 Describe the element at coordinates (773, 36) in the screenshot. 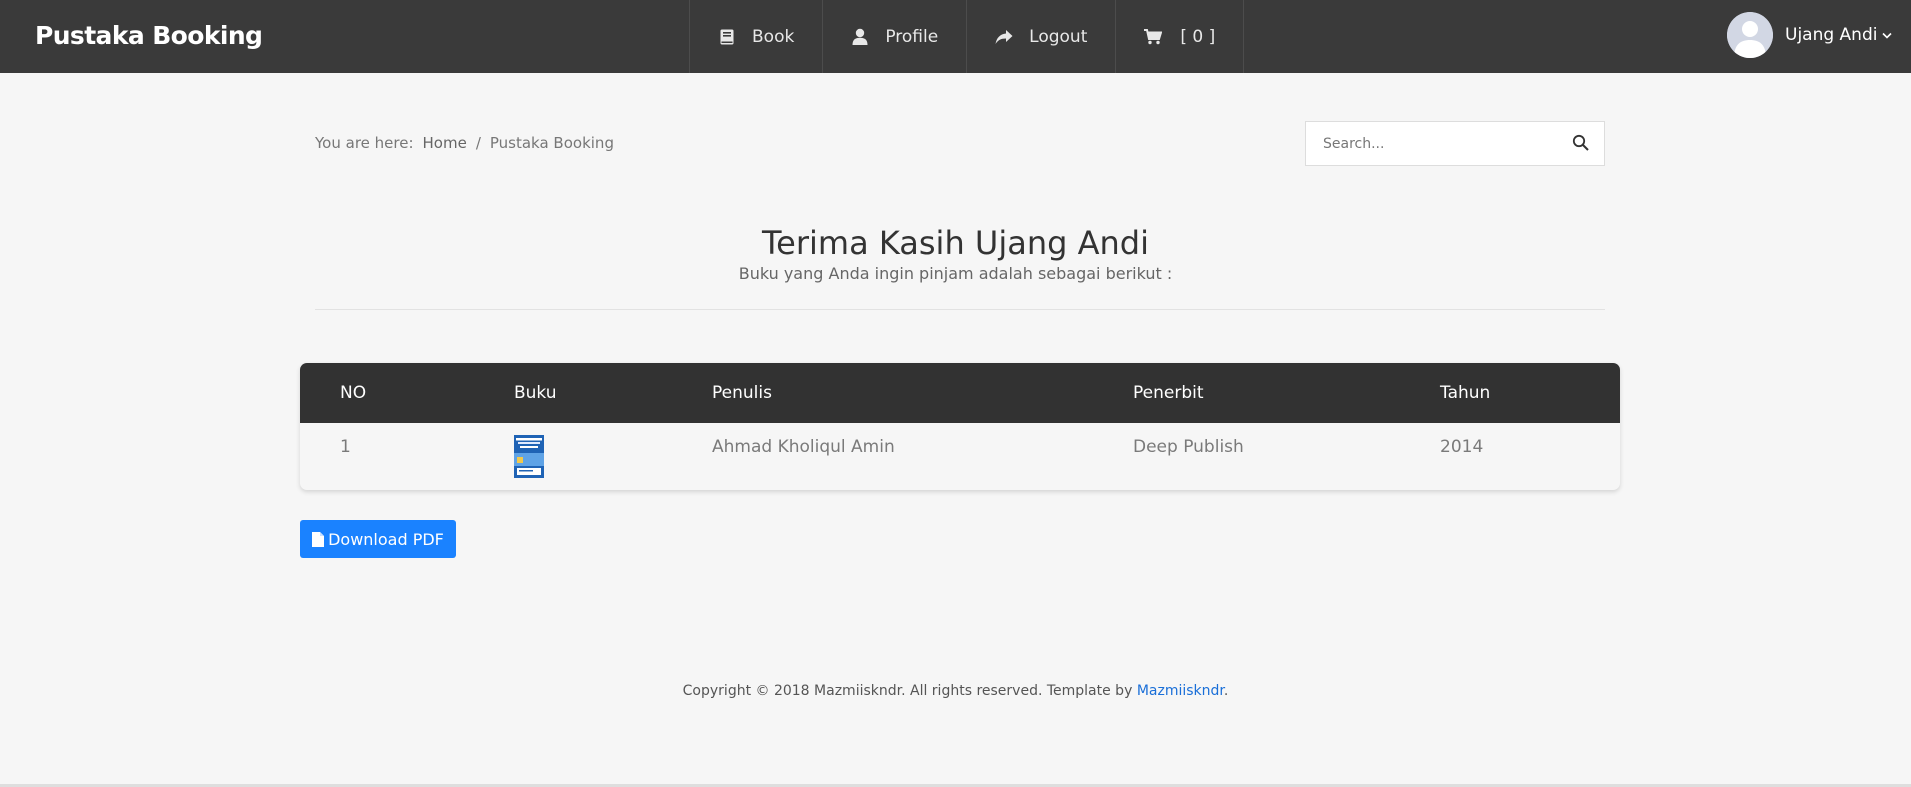

I see `nav-book-label: Book` at that location.